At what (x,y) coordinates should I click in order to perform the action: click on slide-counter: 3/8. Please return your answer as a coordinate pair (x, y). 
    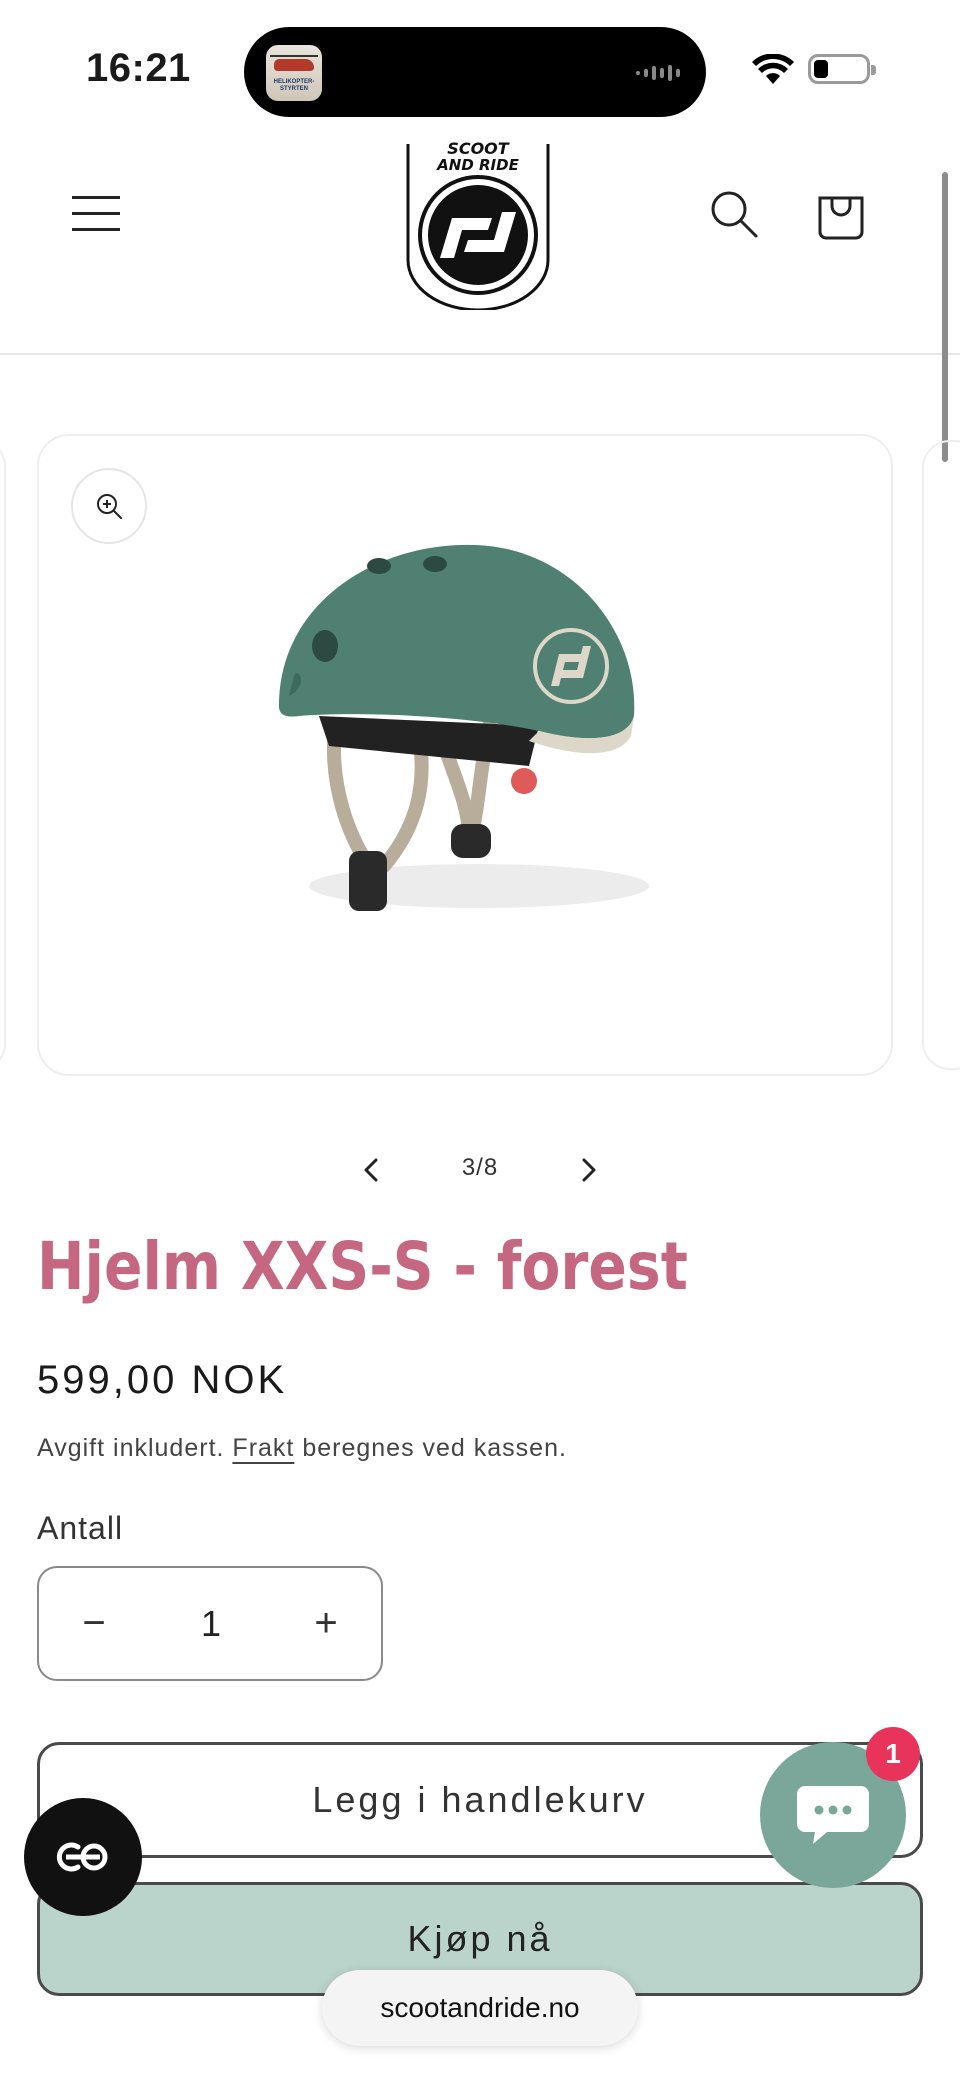
    Looking at the image, I should click on (480, 1167).